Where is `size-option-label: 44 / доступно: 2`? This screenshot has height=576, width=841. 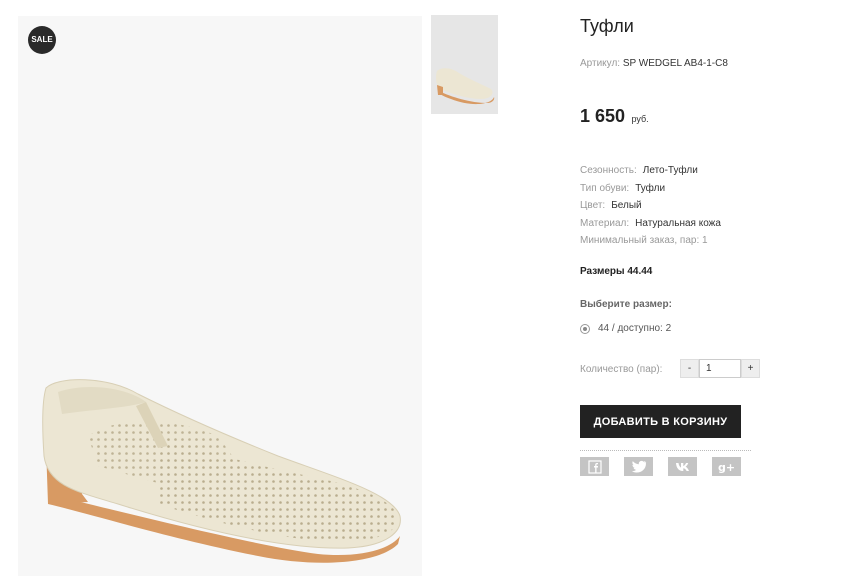 size-option-label: 44 / доступно: 2 is located at coordinates (635, 328).